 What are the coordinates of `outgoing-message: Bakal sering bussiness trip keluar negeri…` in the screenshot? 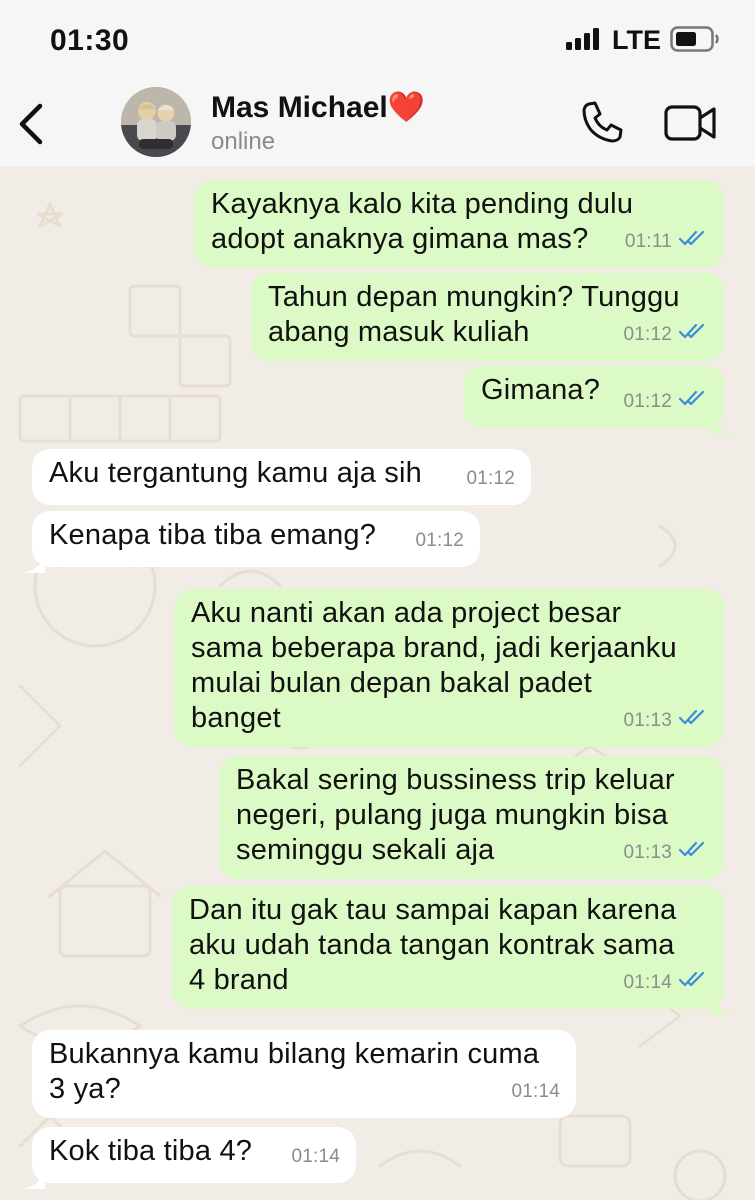 It's located at (471, 817).